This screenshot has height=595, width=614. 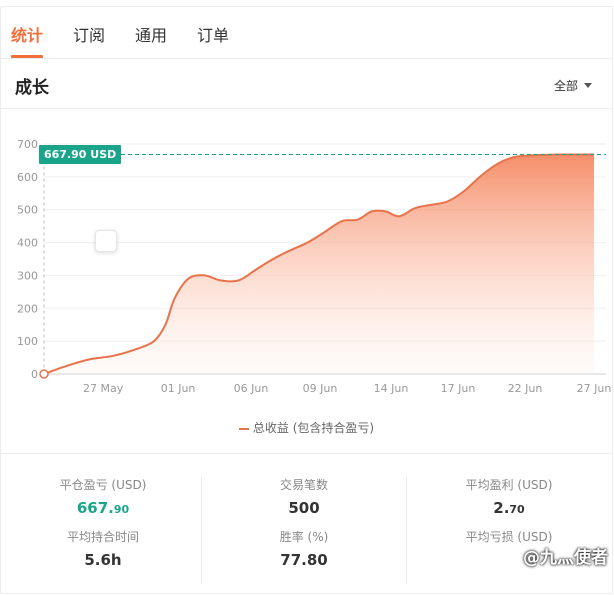 I want to click on range-dropdown: 全部, so click(x=573, y=85).